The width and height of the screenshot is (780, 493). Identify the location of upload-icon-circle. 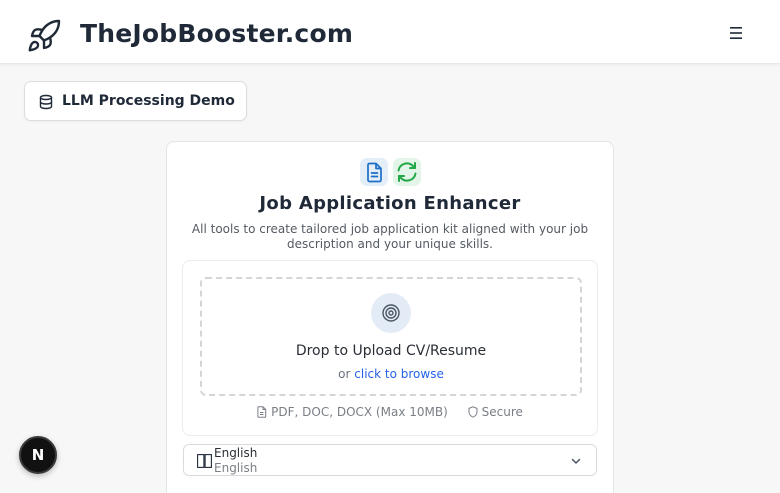
(391, 313).